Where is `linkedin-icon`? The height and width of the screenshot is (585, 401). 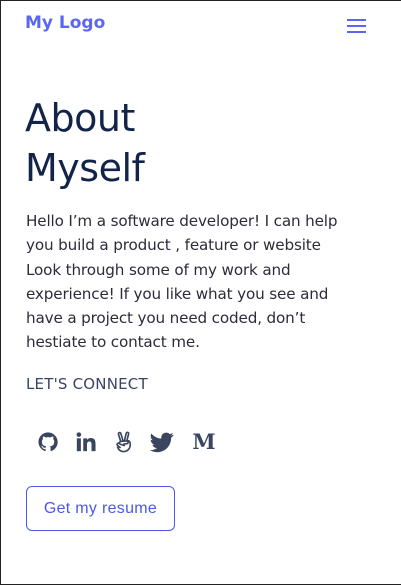
linkedin-icon is located at coordinates (86, 442).